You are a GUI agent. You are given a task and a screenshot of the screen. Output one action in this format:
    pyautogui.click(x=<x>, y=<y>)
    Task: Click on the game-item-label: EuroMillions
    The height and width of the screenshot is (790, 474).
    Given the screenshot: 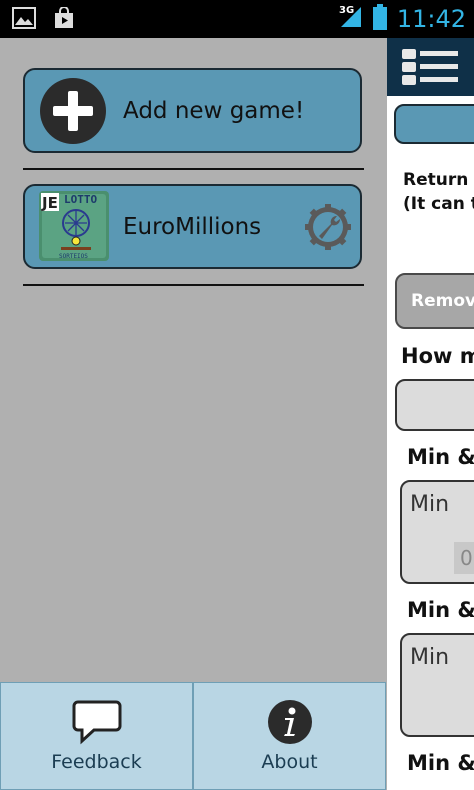 What is the action you would take?
    pyautogui.click(x=192, y=226)
    